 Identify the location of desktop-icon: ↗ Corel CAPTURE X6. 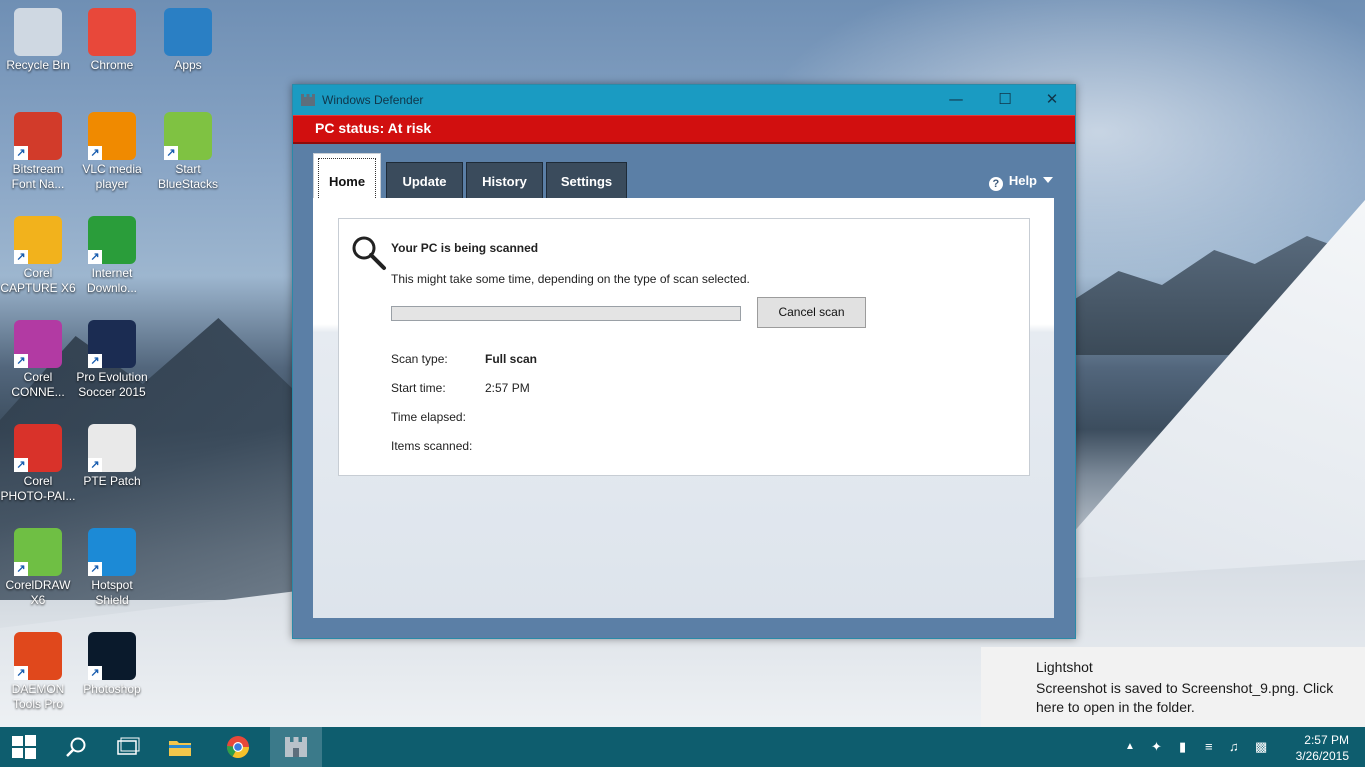
(38, 256).